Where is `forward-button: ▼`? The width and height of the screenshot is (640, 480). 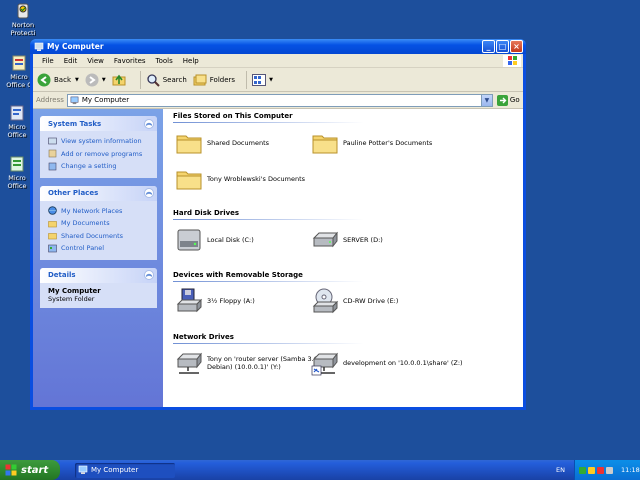
forward-button: ▼ is located at coordinates (95, 80).